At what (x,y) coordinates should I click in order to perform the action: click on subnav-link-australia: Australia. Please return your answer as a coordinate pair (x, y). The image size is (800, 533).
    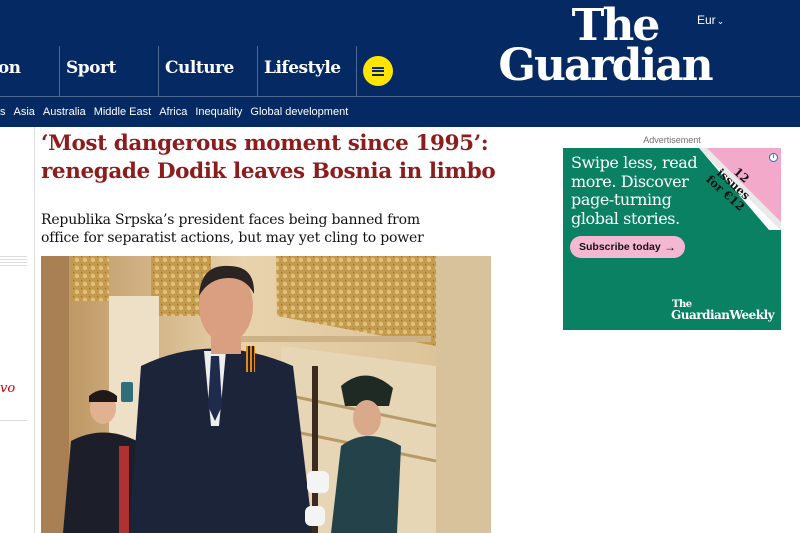
    Looking at the image, I should click on (64, 112).